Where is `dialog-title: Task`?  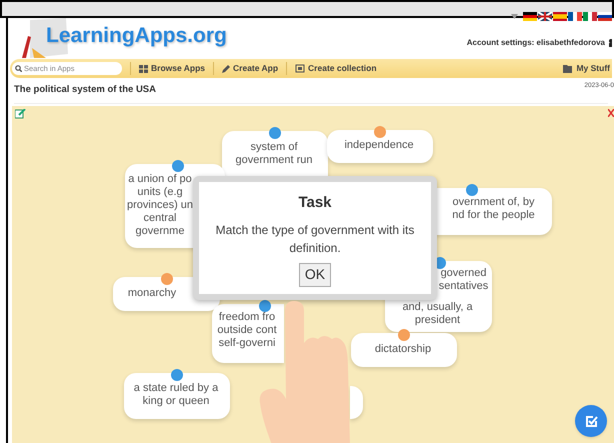 dialog-title: Task is located at coordinates (315, 203).